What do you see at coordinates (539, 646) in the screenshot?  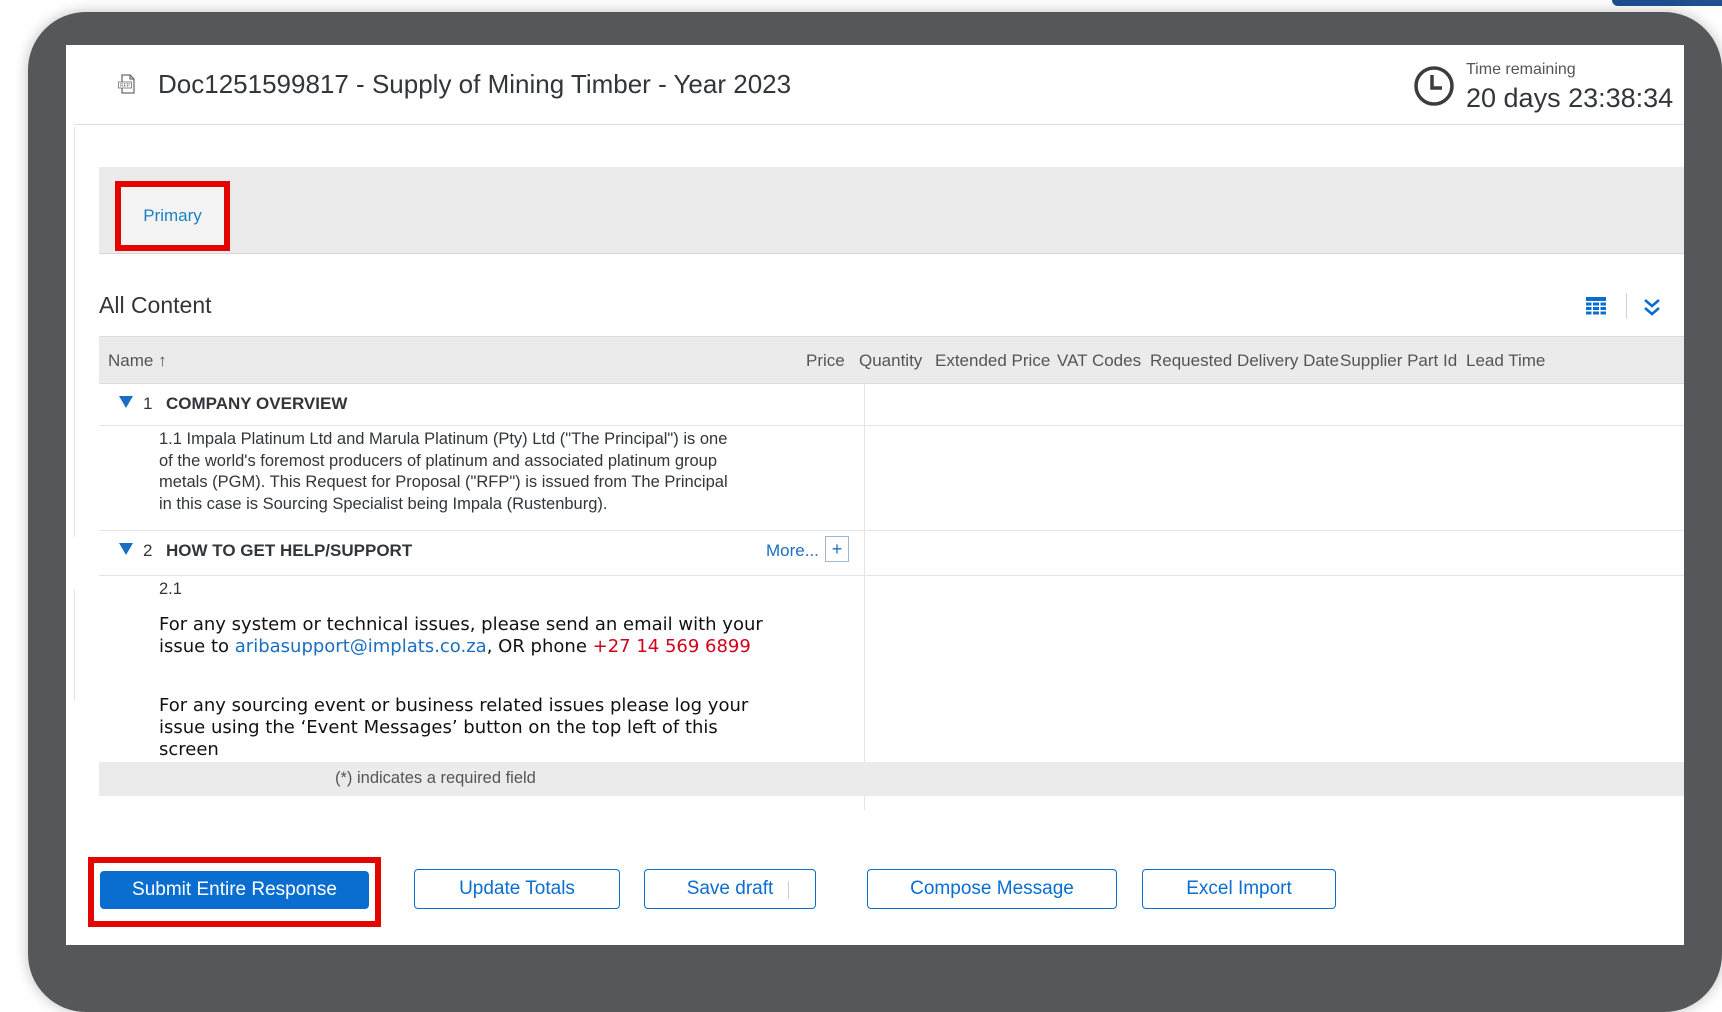 I see `support-text-middle: , OR phone` at bounding box center [539, 646].